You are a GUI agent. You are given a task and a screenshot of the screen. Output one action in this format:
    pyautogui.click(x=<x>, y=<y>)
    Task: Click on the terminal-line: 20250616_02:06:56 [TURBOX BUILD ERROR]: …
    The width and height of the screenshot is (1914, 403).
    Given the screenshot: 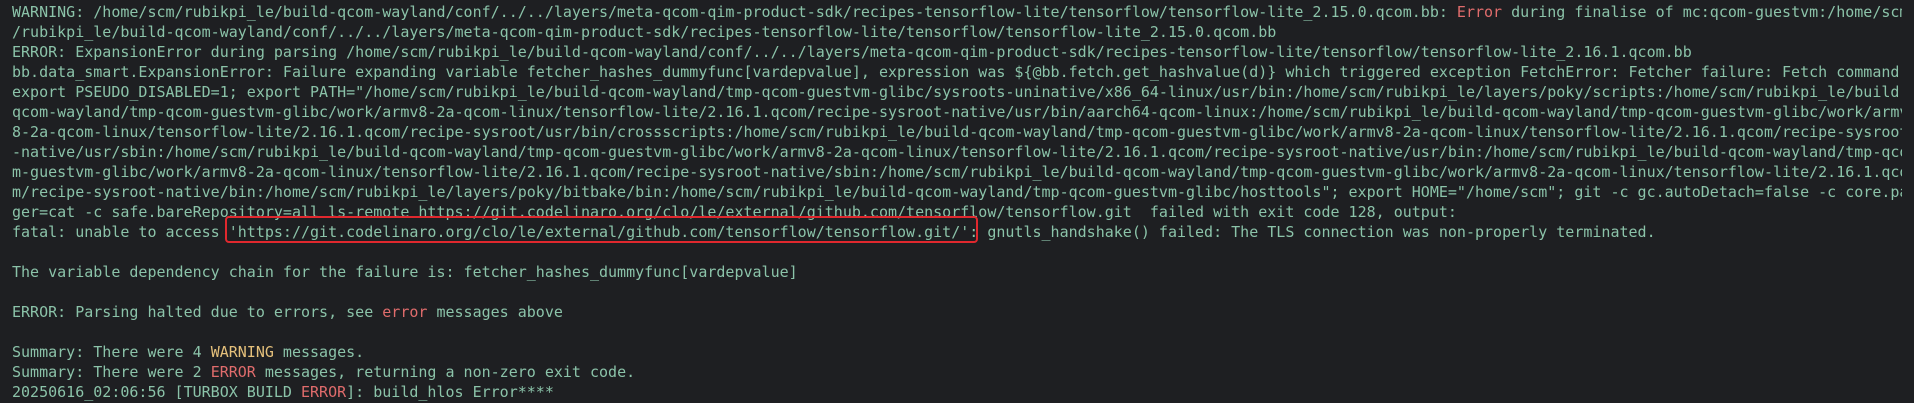 What is the action you would take?
    pyautogui.click(x=957, y=392)
    